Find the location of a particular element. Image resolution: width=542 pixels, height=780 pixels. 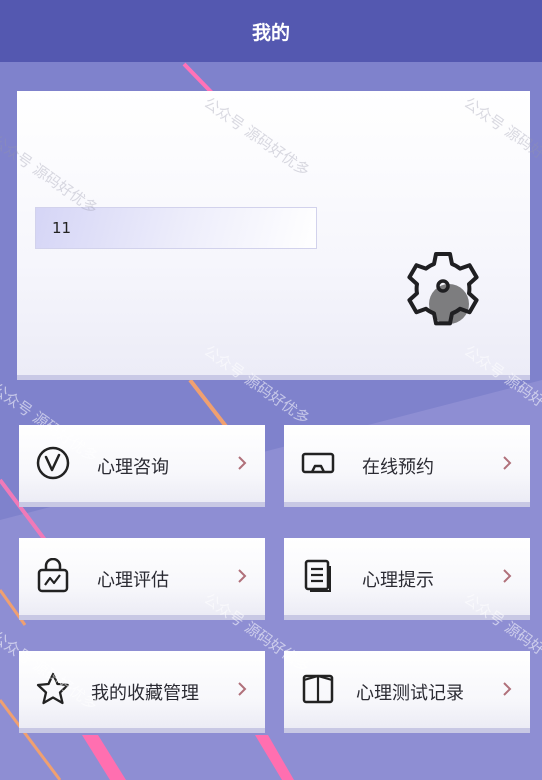

page-header: 我的 is located at coordinates (271, 31).